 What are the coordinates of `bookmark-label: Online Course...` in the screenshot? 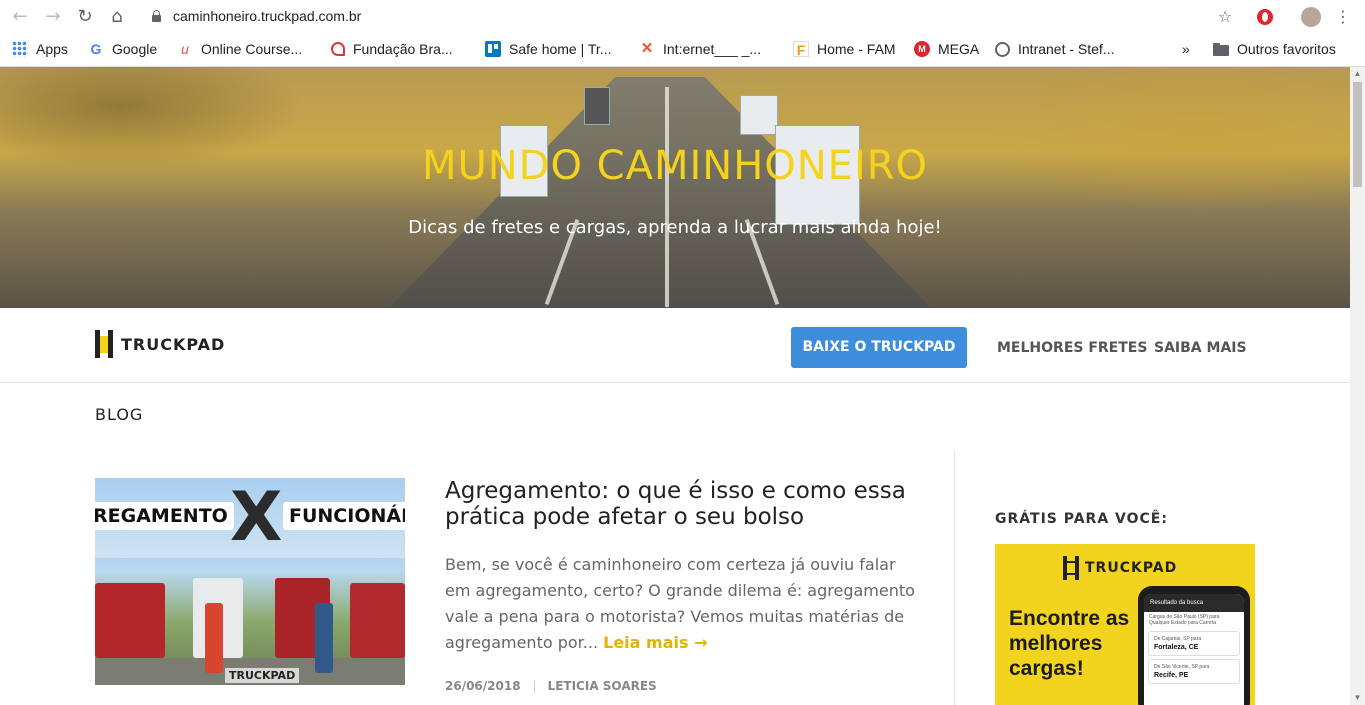 It's located at (252, 49).